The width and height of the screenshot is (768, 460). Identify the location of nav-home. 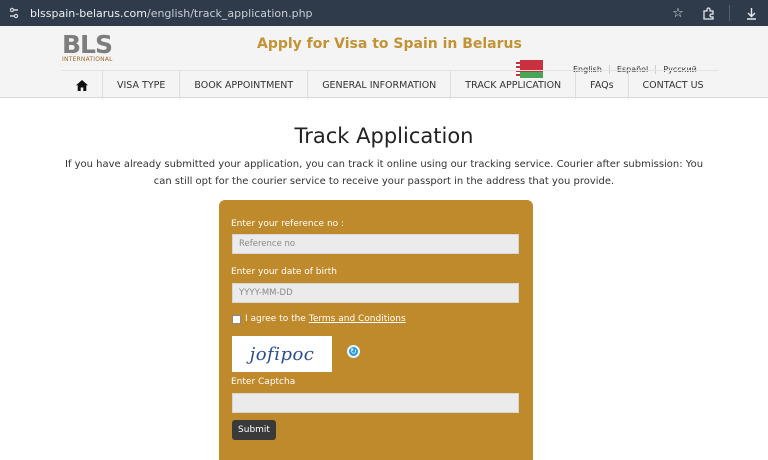
(81, 85).